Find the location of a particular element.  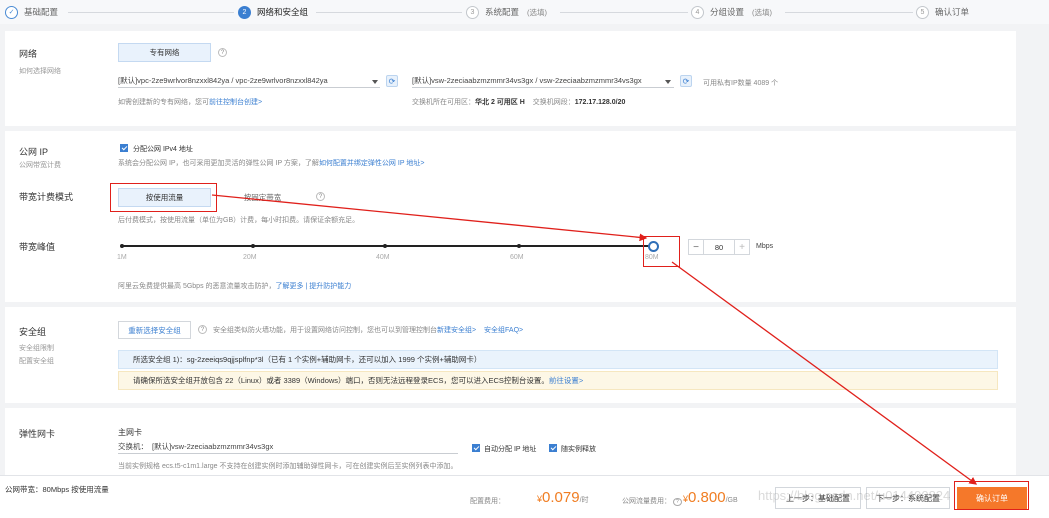

eni-vswitch-value: [默认]vsw-2zeciaabzmzmmr34vs3gx is located at coordinates (213, 446).